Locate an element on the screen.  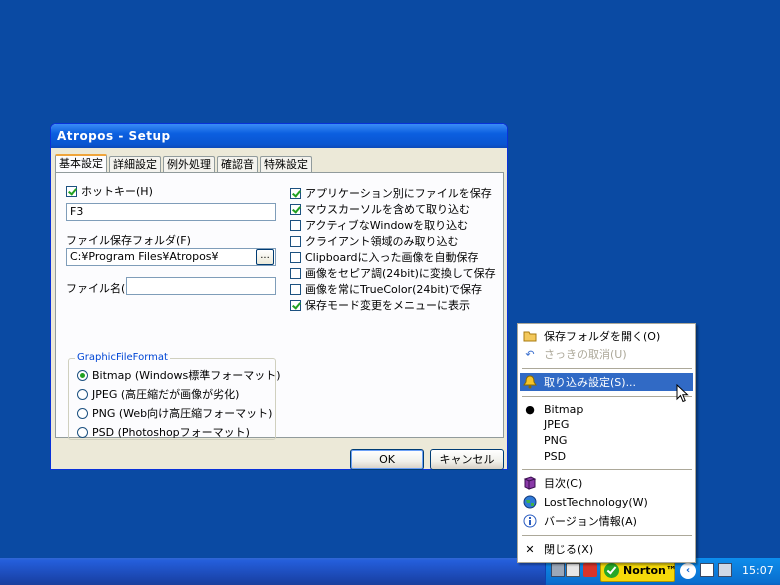
hotkey-checkbox-row: ホットキー(H) is located at coordinates (109, 191).